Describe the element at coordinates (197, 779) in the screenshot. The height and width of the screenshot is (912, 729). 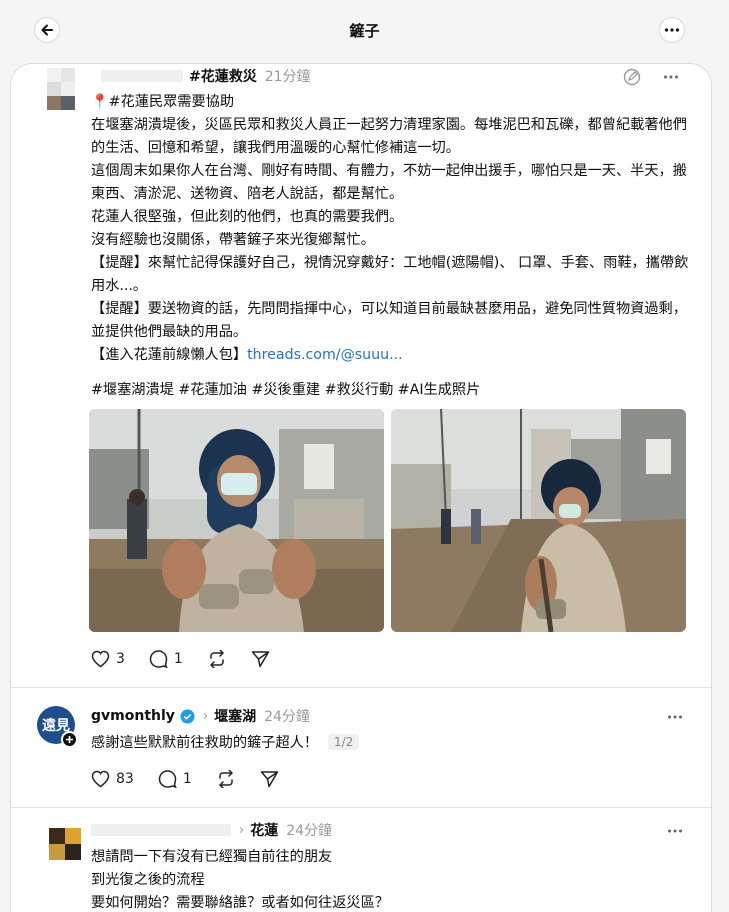
I see `post-actions: 83 1` at that location.